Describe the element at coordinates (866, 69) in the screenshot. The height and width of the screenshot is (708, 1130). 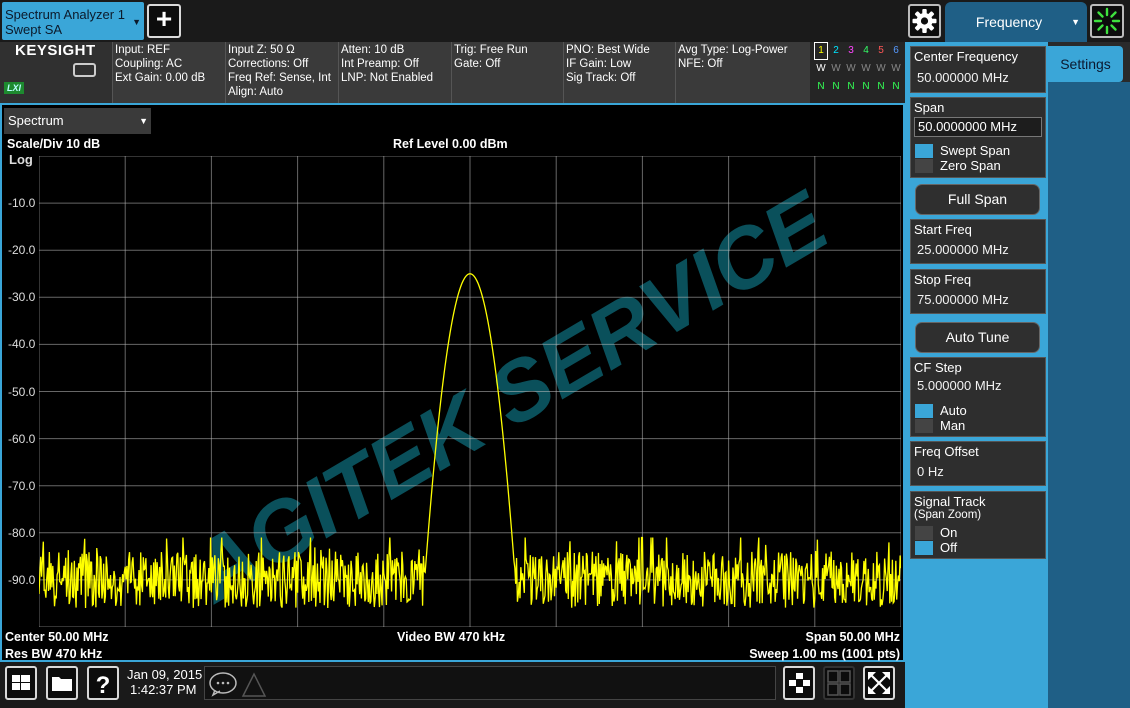
I see `trace-4-status: 4 WN` at that location.